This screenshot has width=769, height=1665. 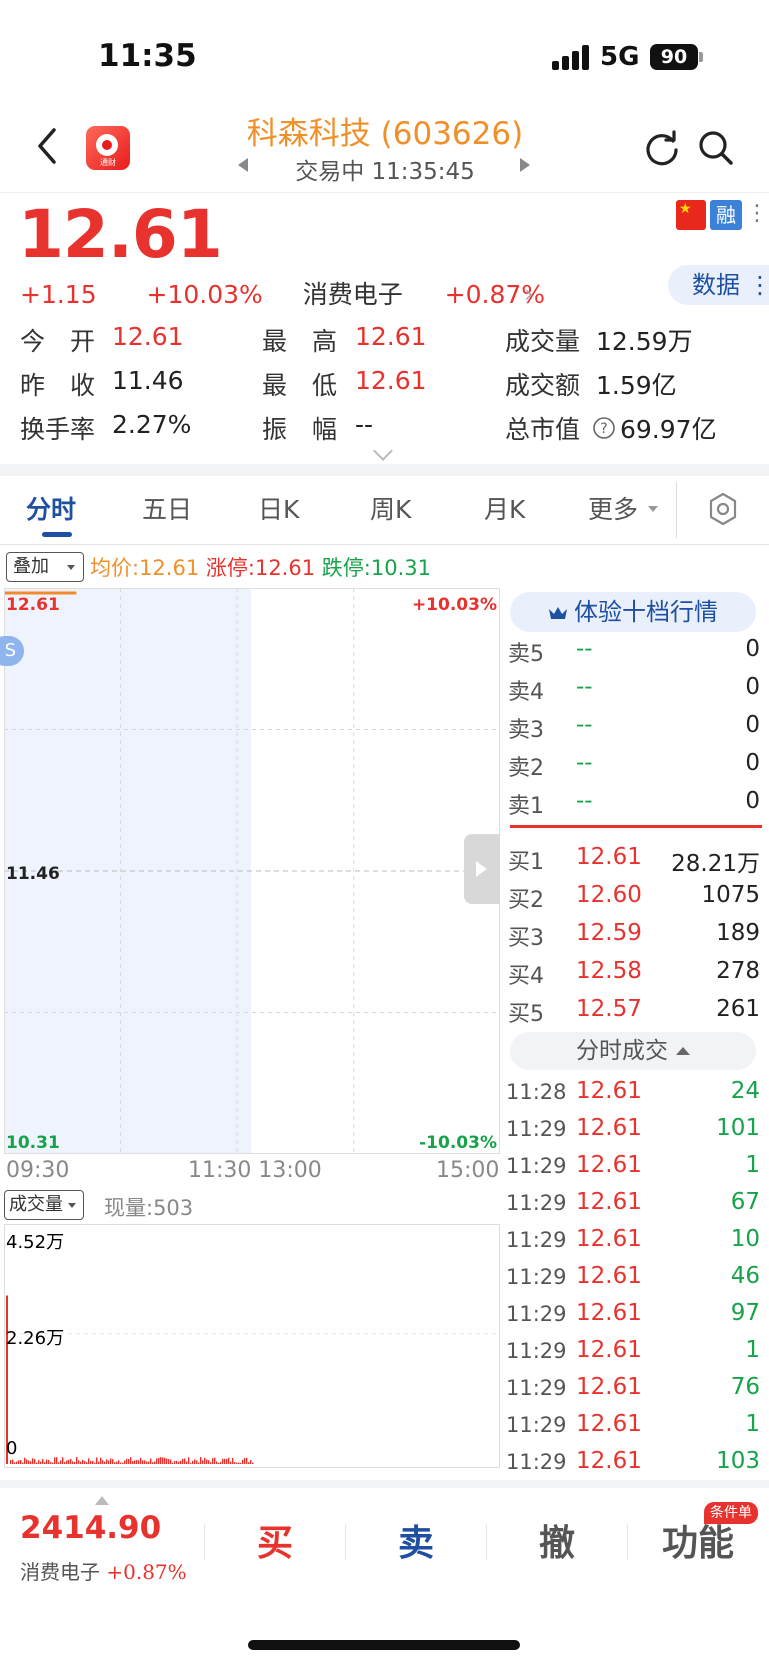 I want to click on turnover-rate-label: 换手率, so click(x=58, y=429).